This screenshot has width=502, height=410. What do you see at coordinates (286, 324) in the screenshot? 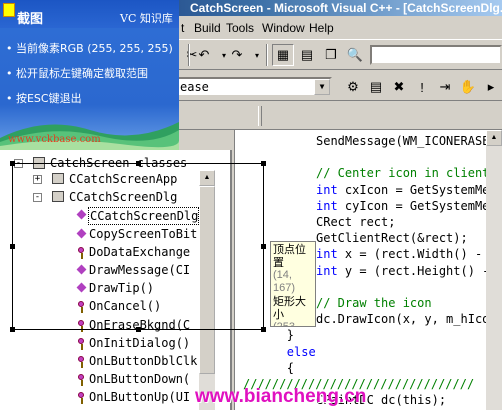
I see `tooltip-line: (253, 170)` at bounding box center [286, 324].